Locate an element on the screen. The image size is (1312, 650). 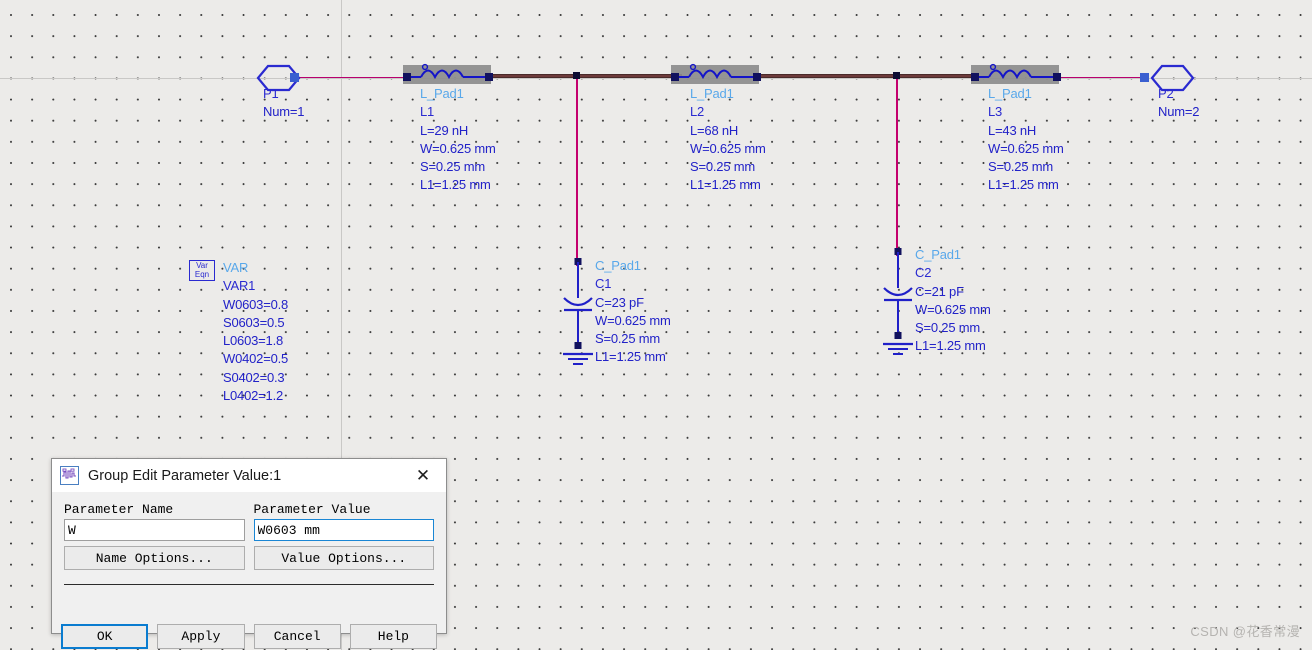
inductor-l3-spacing: S=0.25 mm is located at coordinates (1021, 167).